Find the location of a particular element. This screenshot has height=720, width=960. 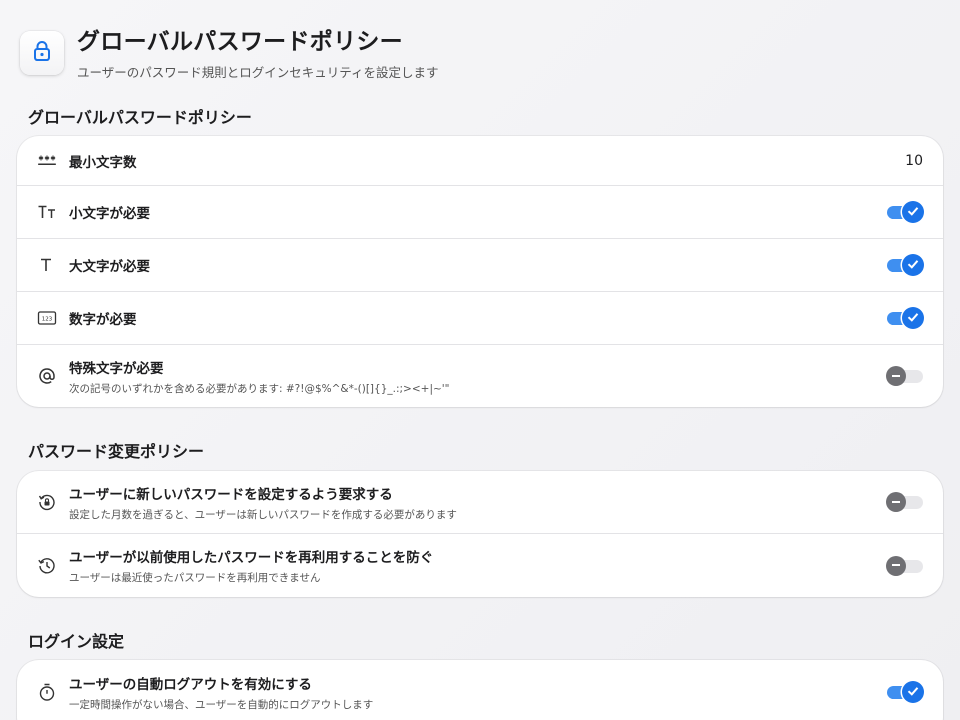

min-length-label: 最小文字数 is located at coordinates (103, 162).